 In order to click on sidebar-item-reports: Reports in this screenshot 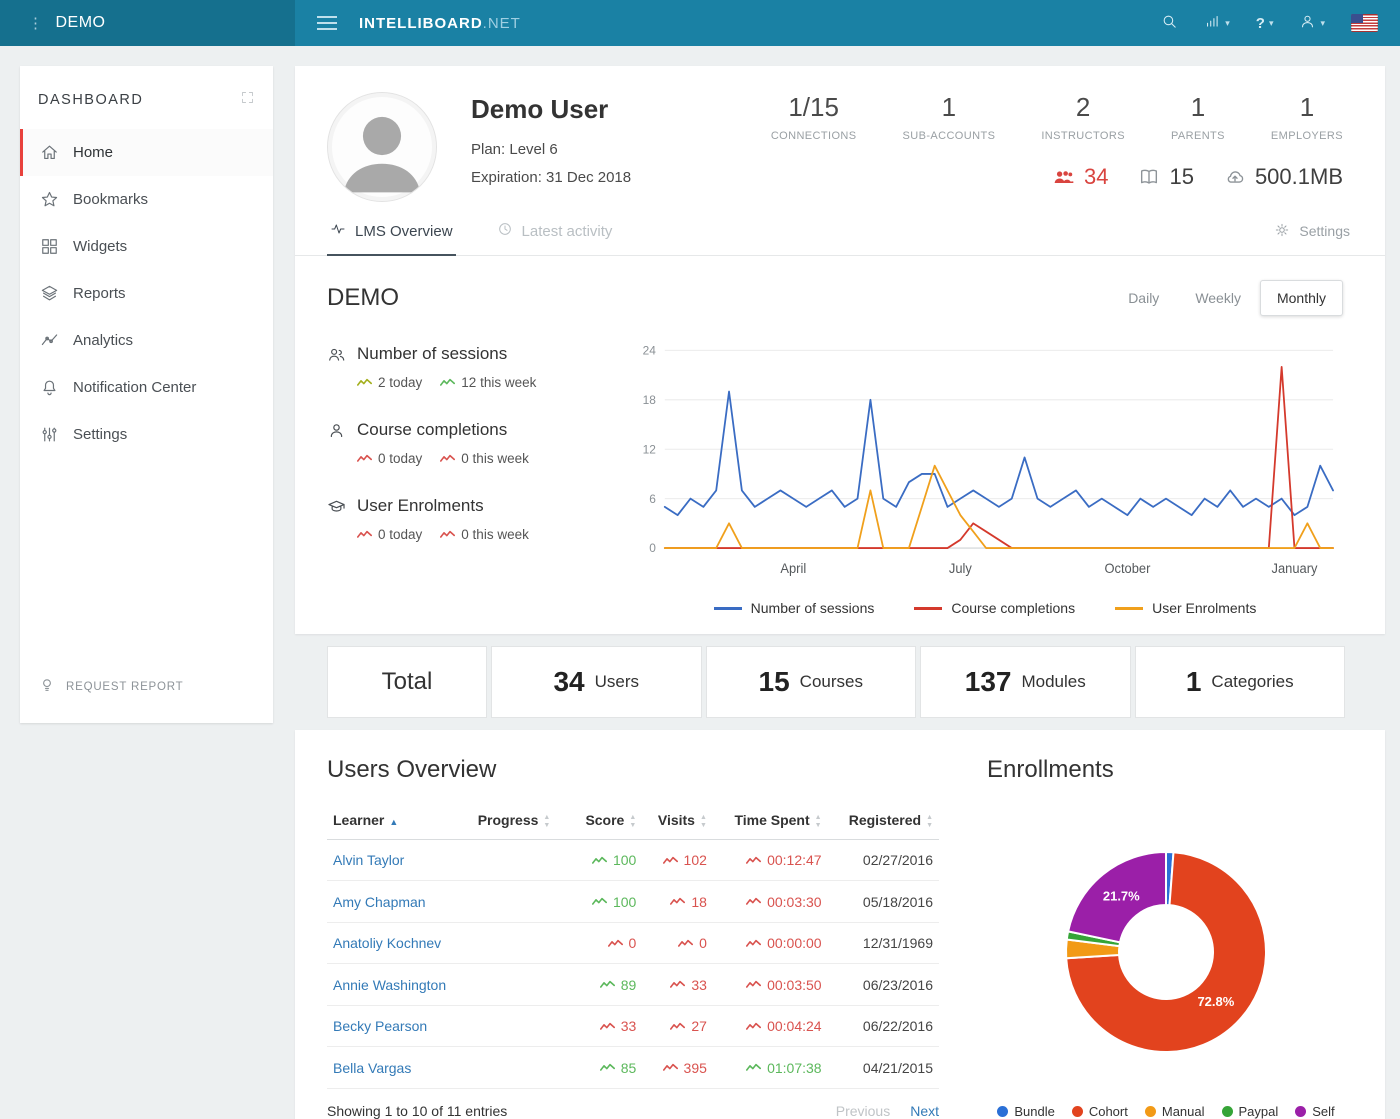, I will do `click(146, 293)`.